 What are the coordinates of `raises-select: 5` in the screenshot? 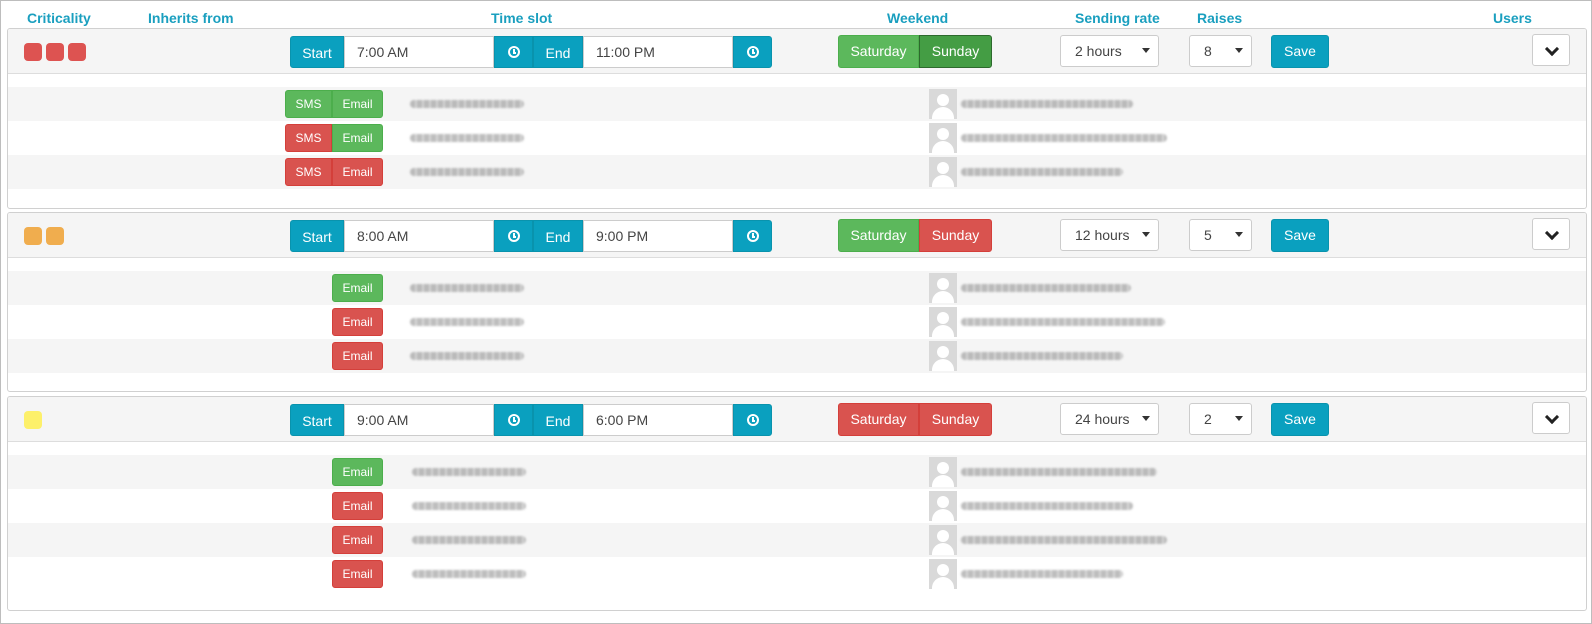 It's located at (1220, 235).